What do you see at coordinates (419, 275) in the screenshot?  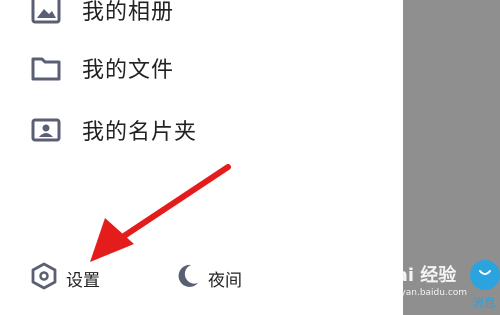 I see `watermark-text: Bai 经验` at bounding box center [419, 275].